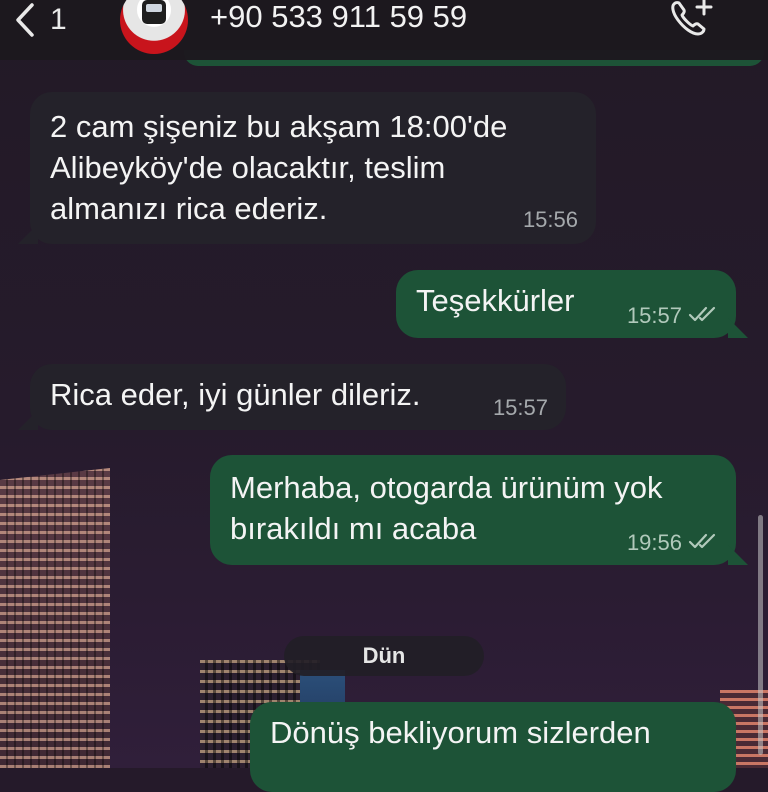  Describe the element at coordinates (384, 656) in the screenshot. I see `date-separator: Dün` at that location.